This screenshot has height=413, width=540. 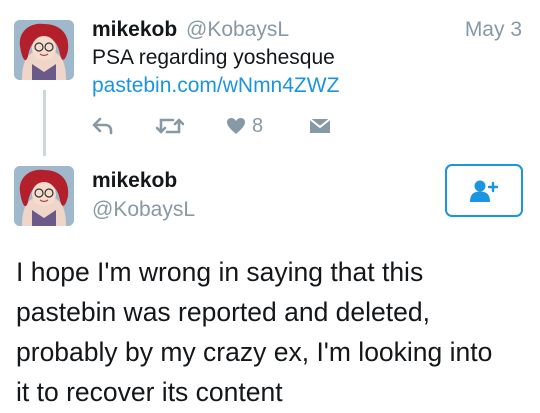 I want to click on retweet-button, so click(x=170, y=126).